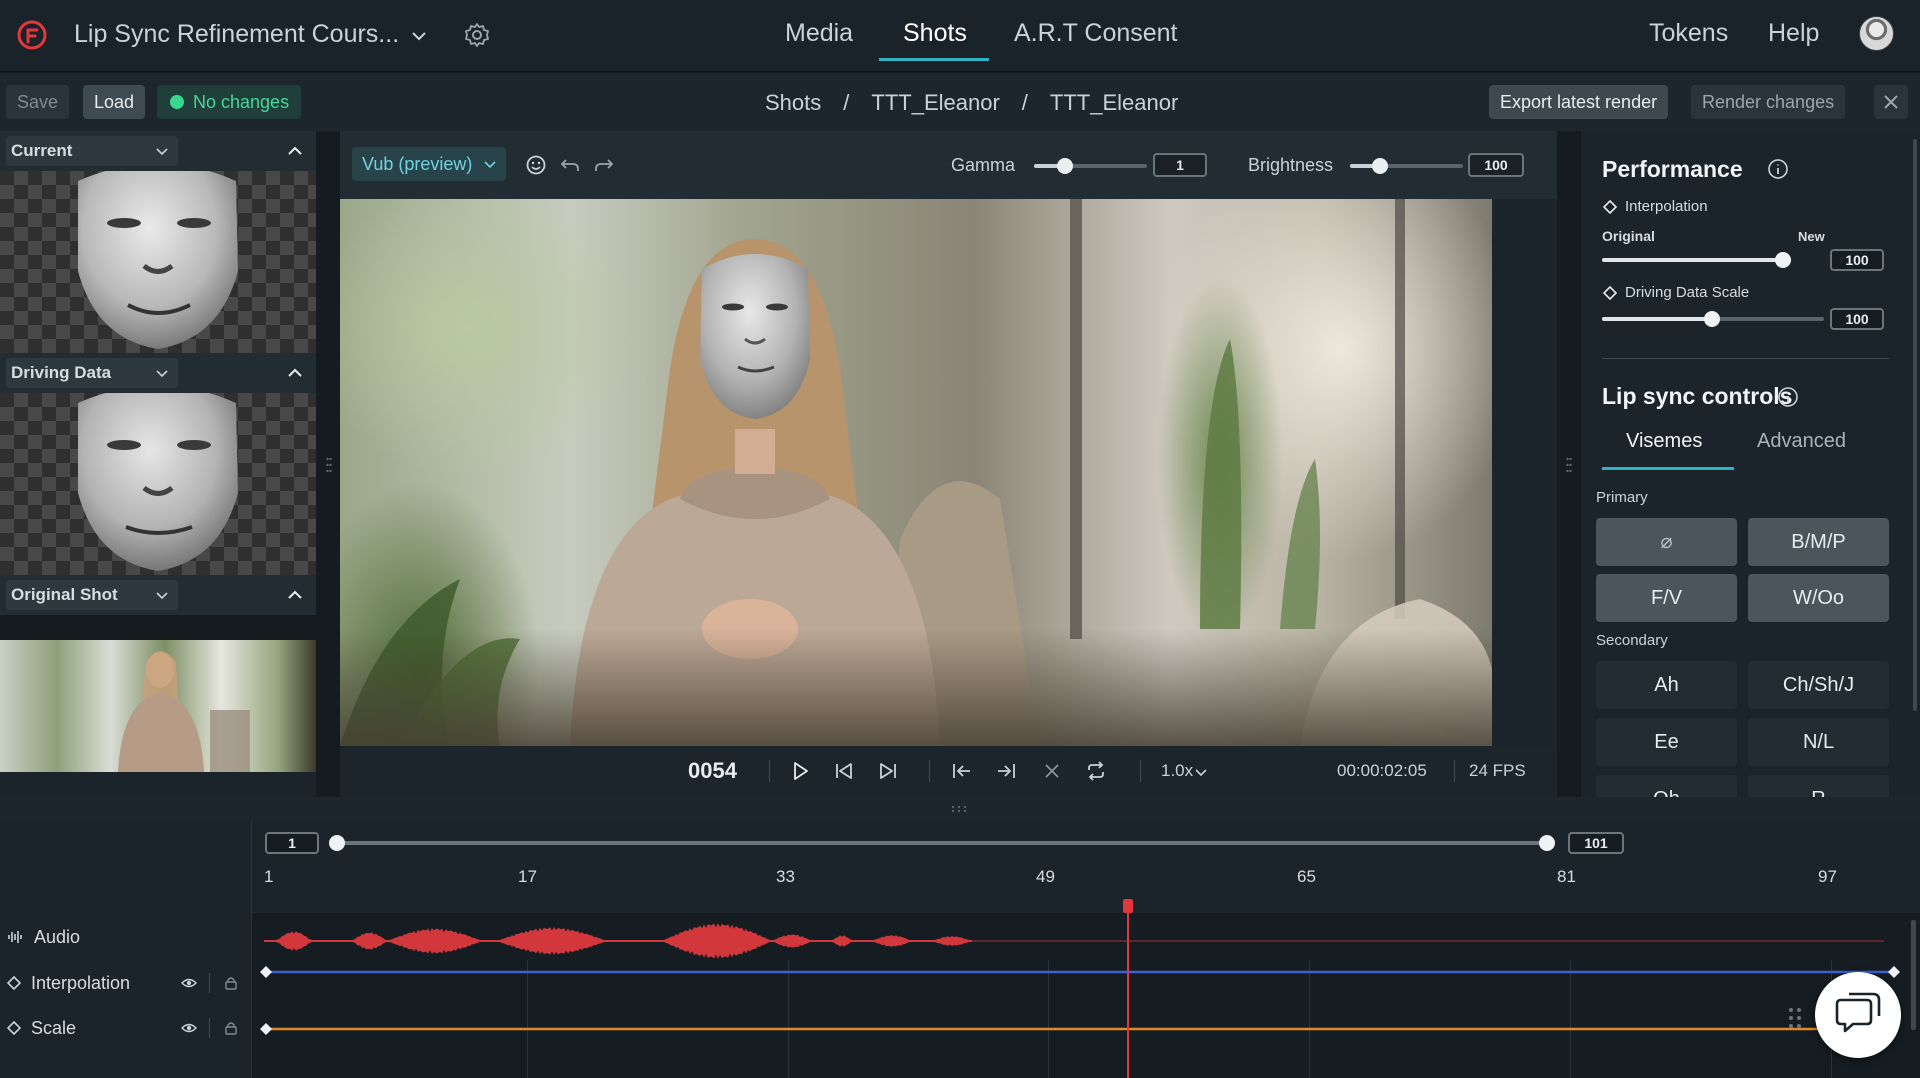 The width and height of the screenshot is (1920, 1078). Describe the element at coordinates (1818, 742) in the screenshot. I see `viseme-button-nl: N/L` at that location.